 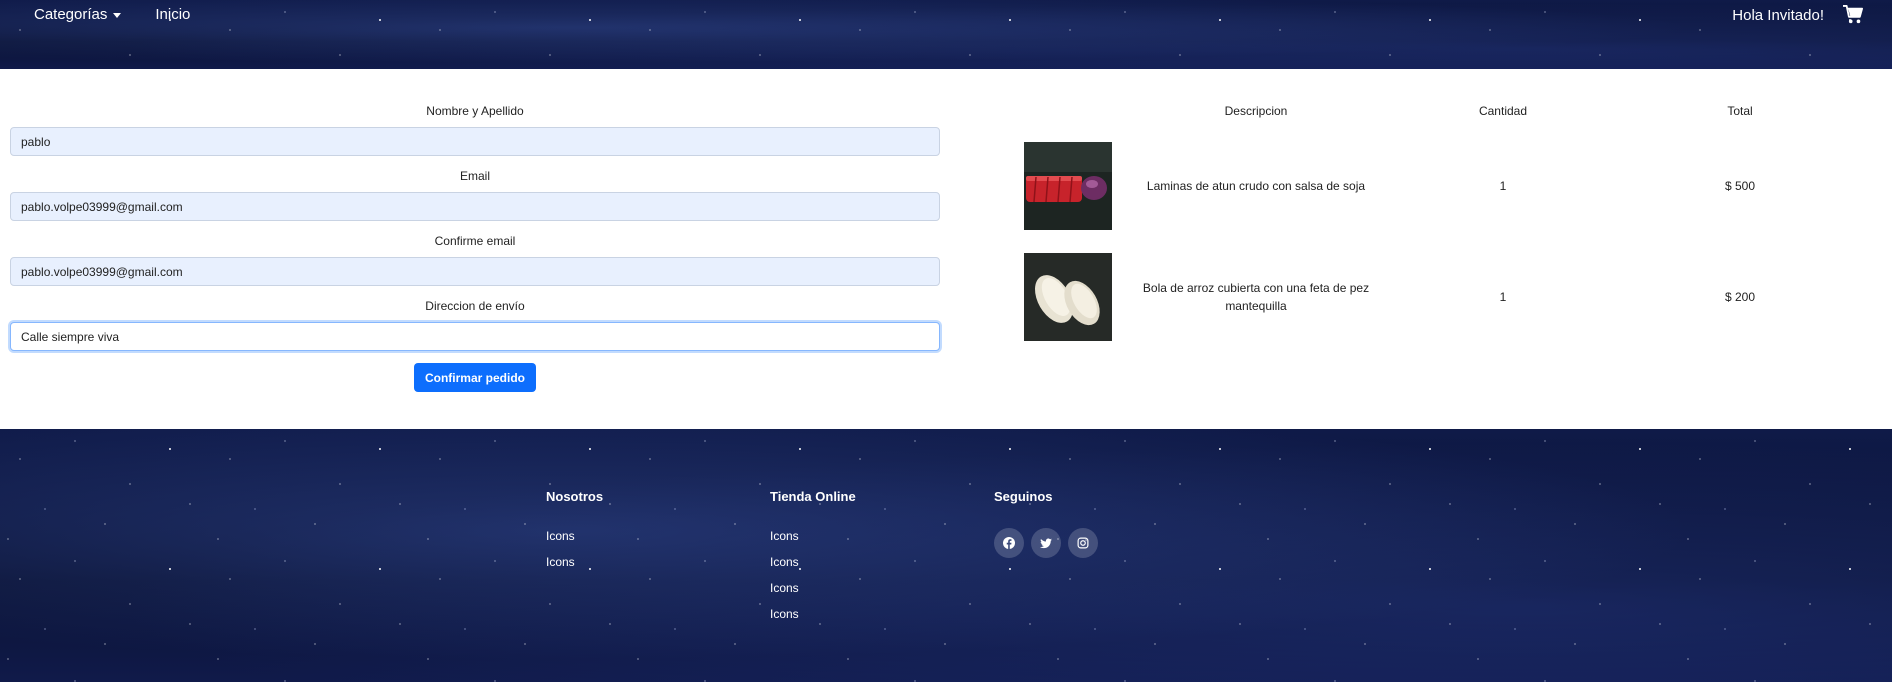 I want to click on social-links, so click(x=1106, y=543).